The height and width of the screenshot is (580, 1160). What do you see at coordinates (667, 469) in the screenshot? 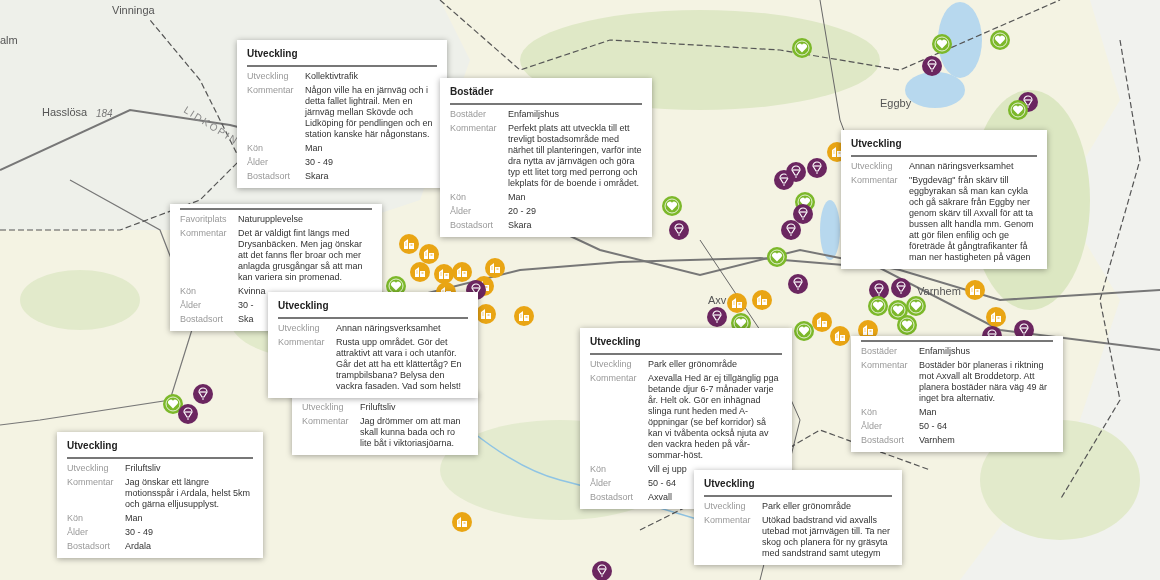
I see `field-value: Vill ej upp` at bounding box center [667, 469].